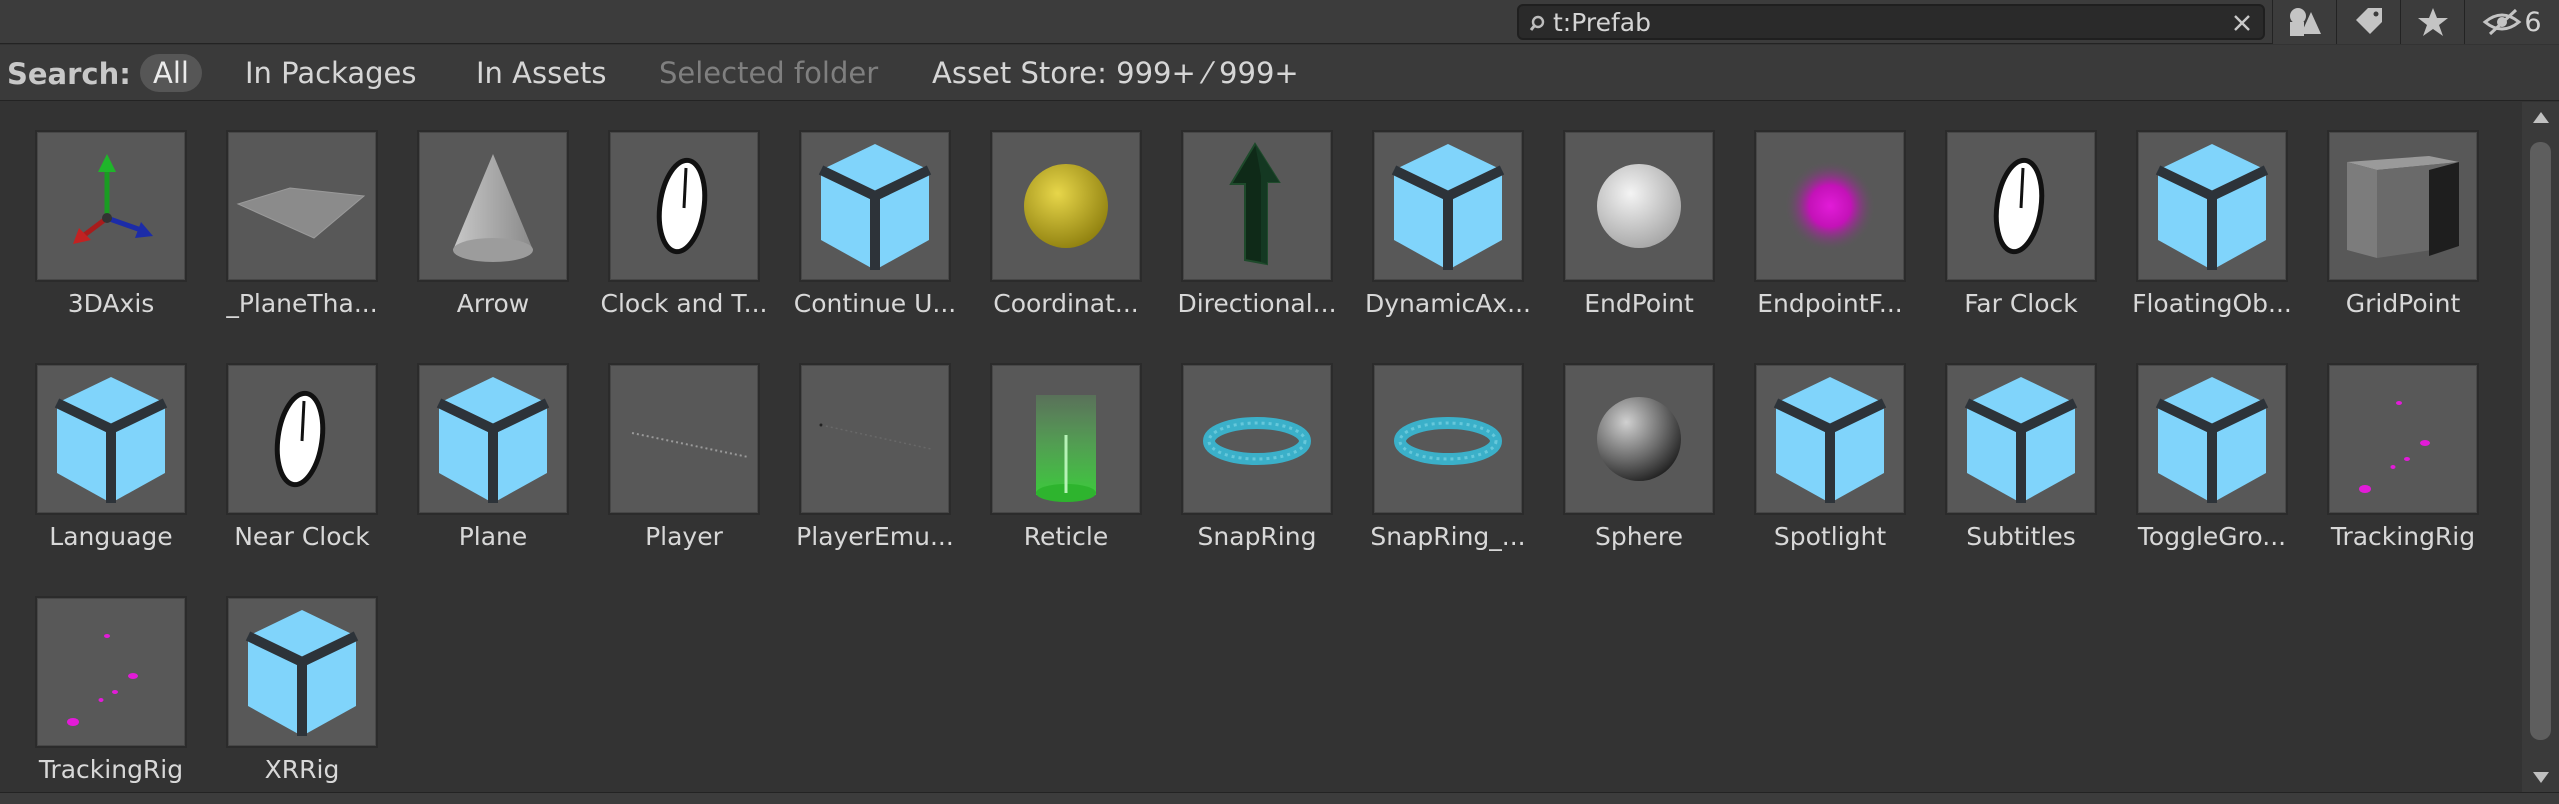 This screenshot has height=804, width=2559. I want to click on asset-item: Arrow, so click(477, 218).